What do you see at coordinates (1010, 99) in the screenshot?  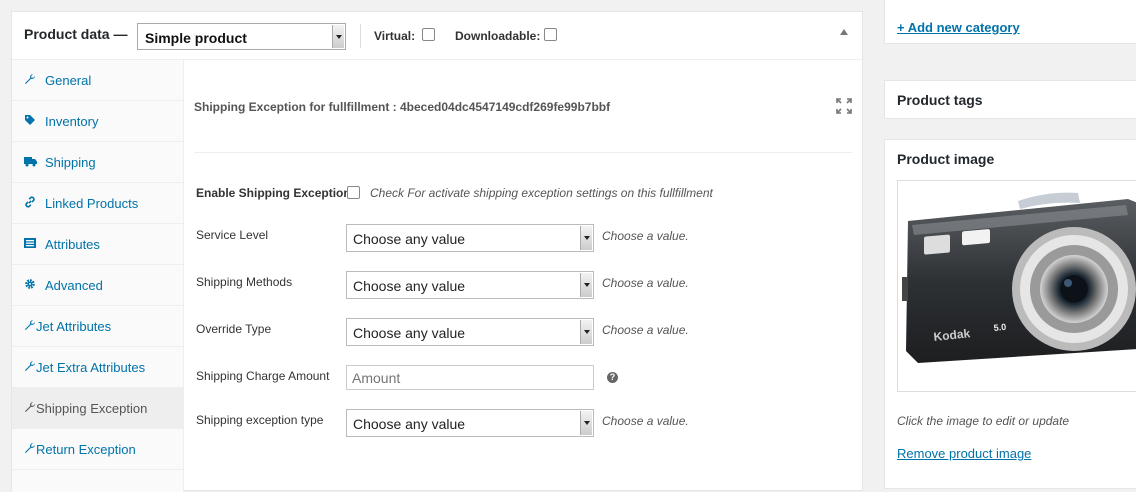 I see `product-tags-box: Product tags` at bounding box center [1010, 99].